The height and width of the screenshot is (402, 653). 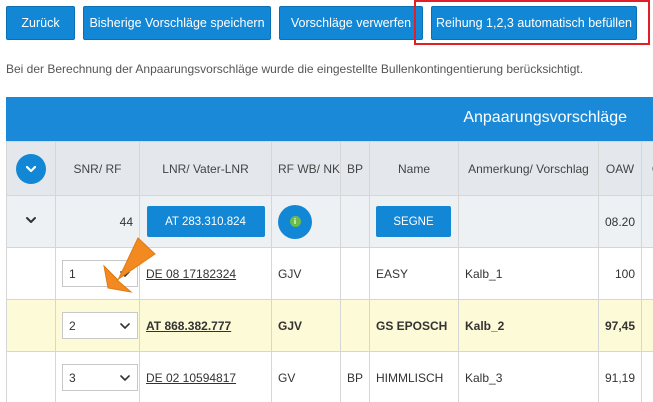 I want to click on save-suggestions-button: Bisherige Vorschläge speichern, so click(x=177, y=23).